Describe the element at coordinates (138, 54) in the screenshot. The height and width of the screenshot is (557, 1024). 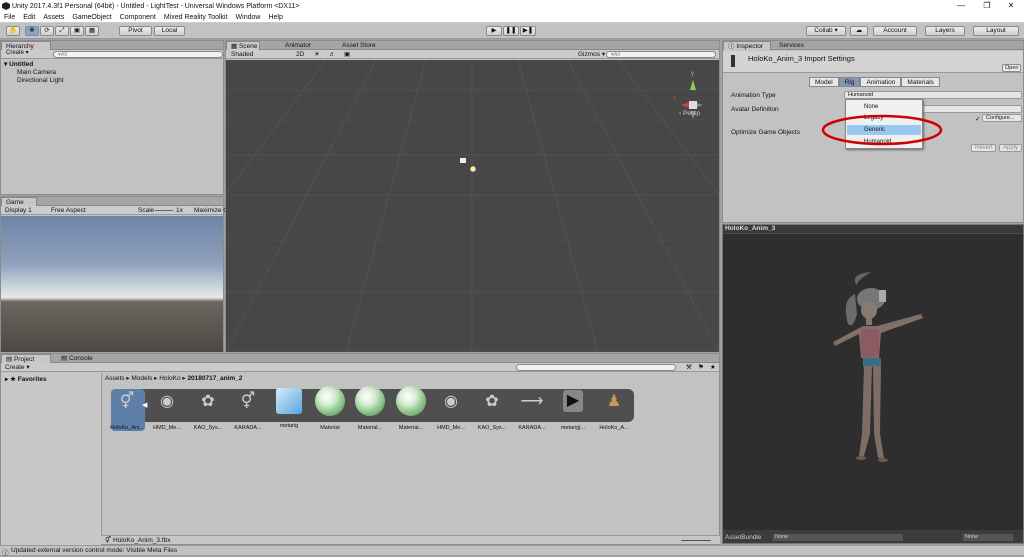
I see `hierarchy-search-input: ▾All` at that location.